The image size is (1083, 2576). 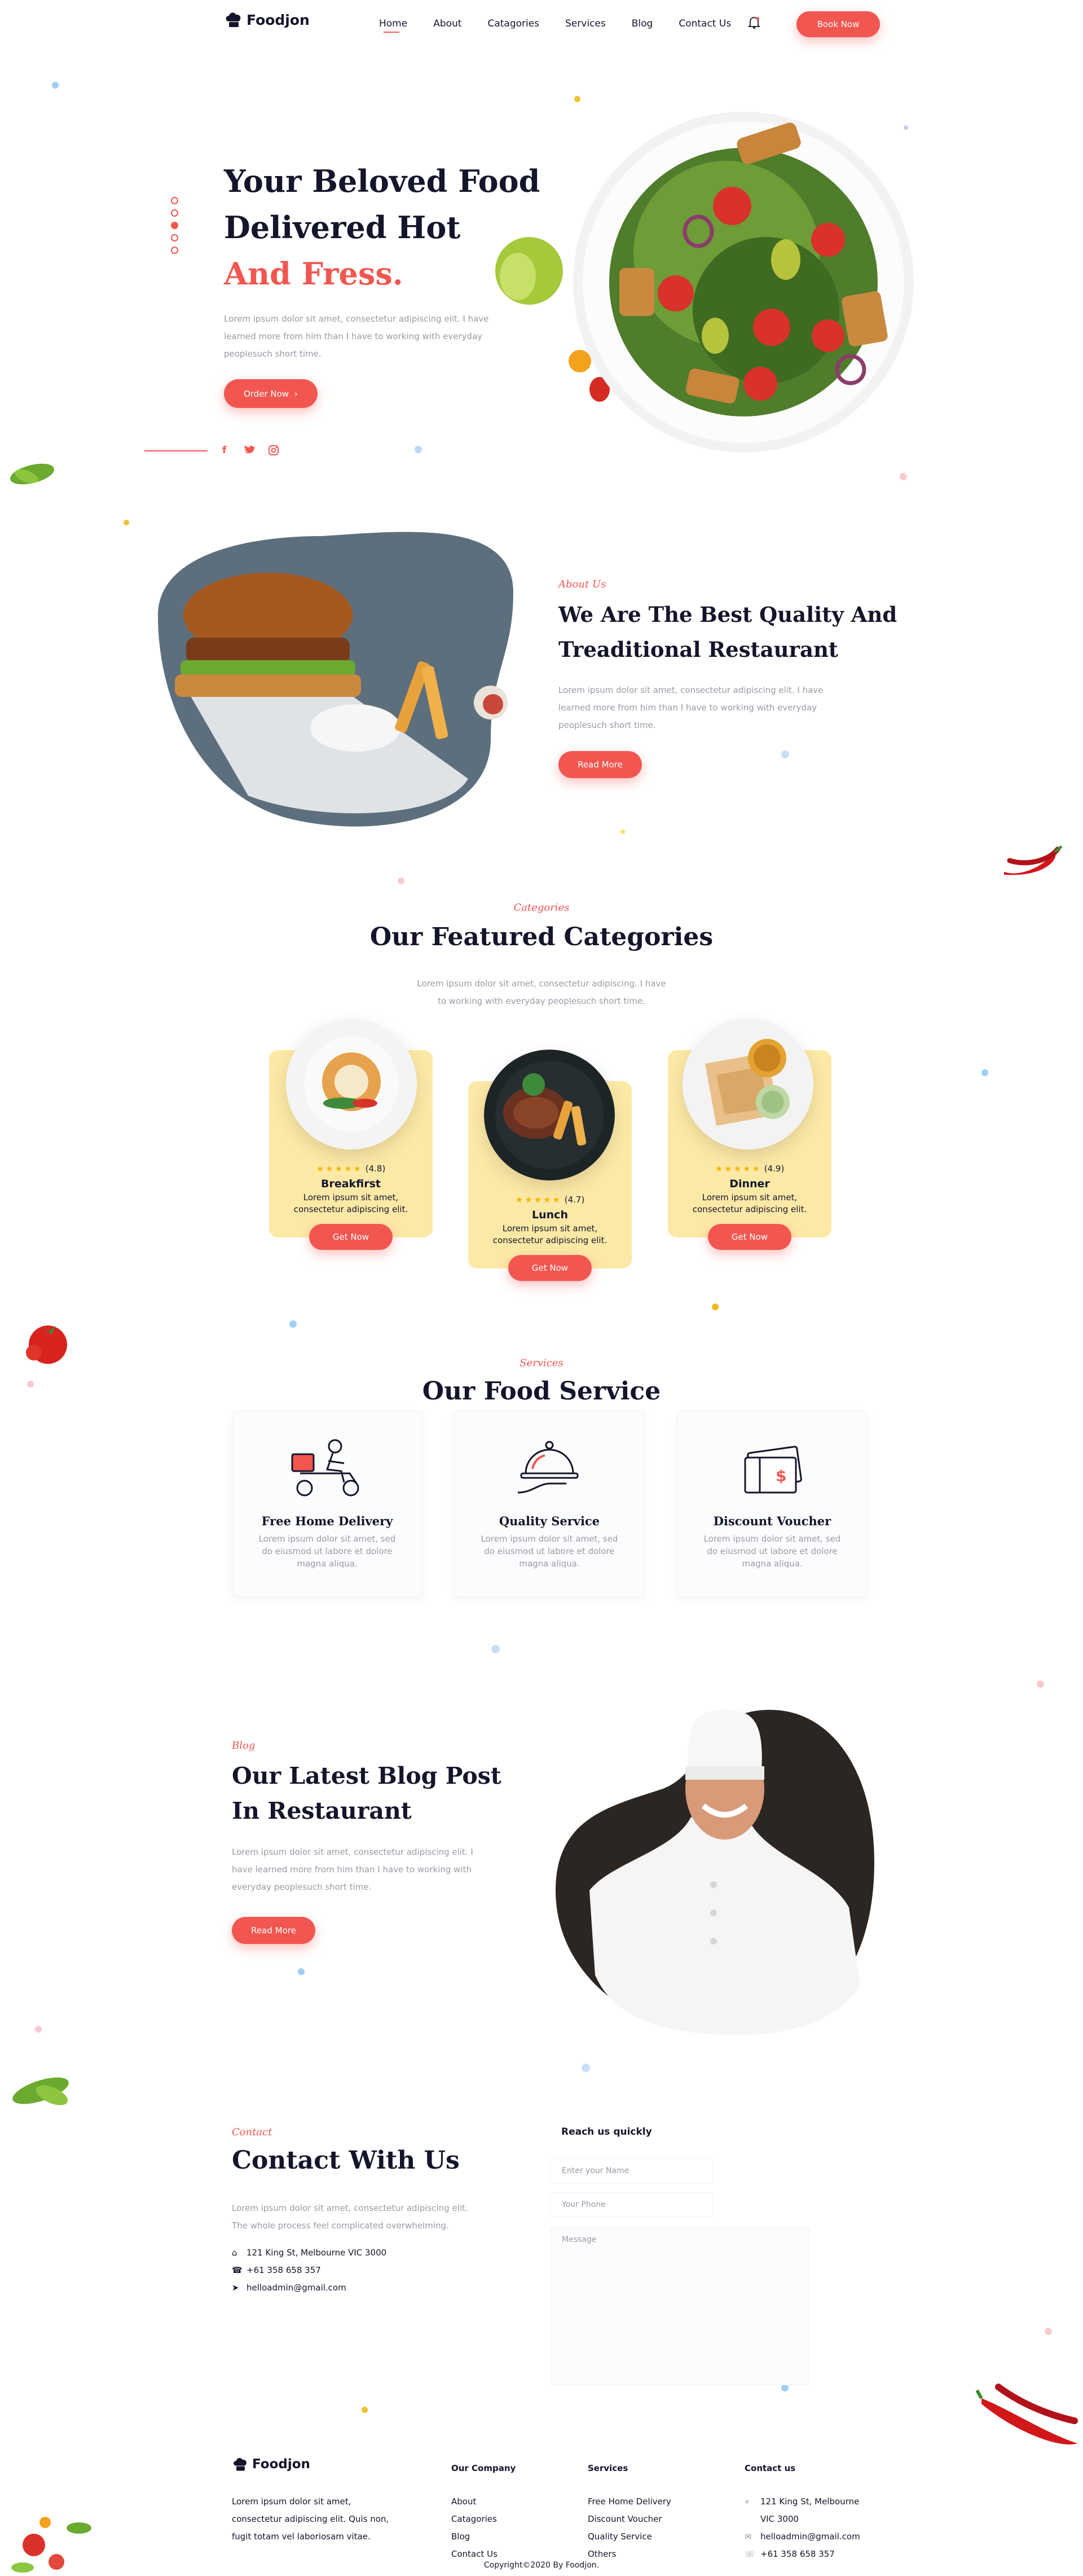 What do you see at coordinates (802, 2519) in the screenshot?
I see `footer-address-cont: VIC 3000` at bounding box center [802, 2519].